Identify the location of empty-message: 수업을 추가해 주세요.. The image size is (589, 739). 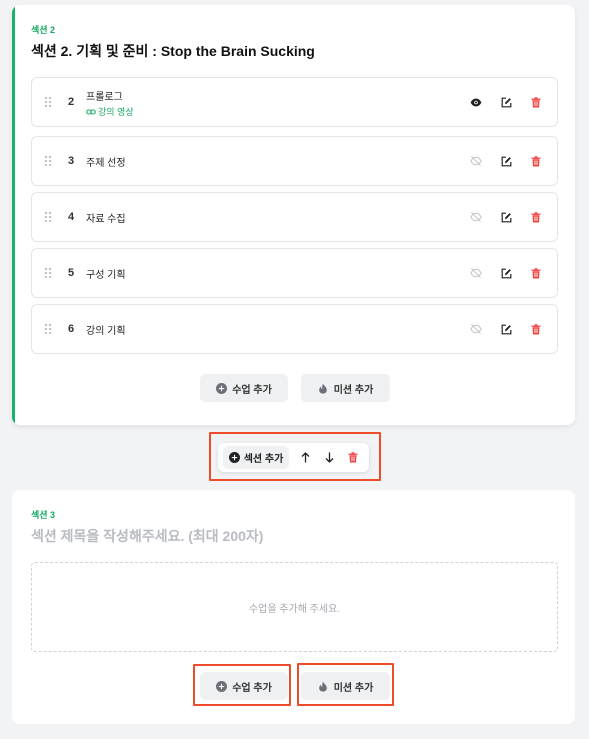
(294, 609).